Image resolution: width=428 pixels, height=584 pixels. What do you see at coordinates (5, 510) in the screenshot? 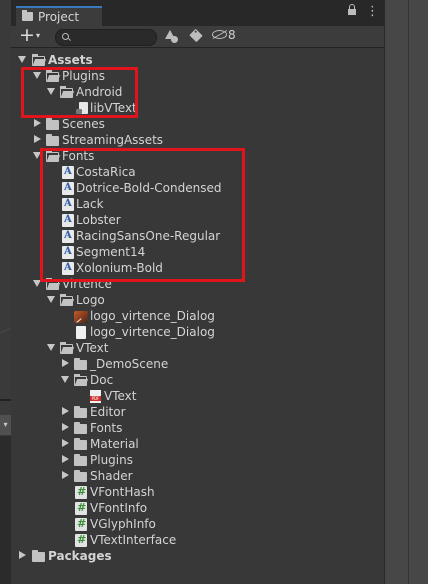
I see `lower-panel-edge` at bounding box center [5, 510].